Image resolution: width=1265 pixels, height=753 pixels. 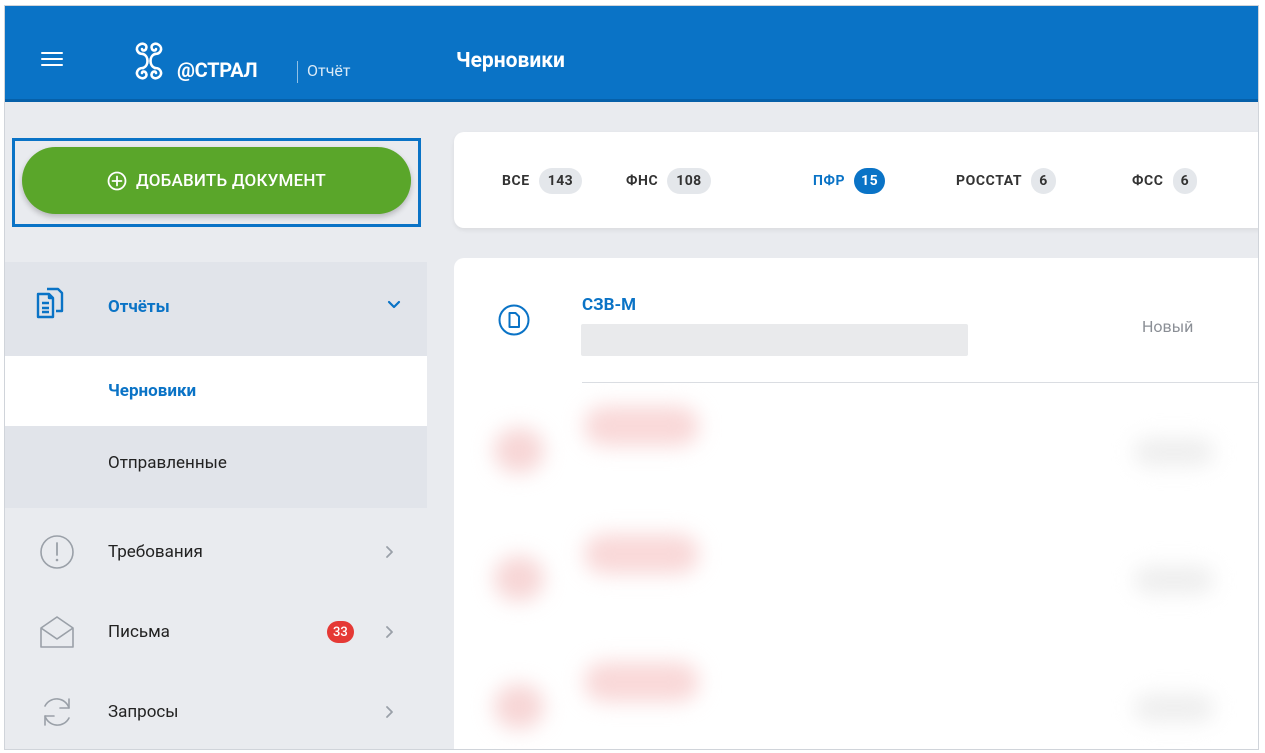 What do you see at coordinates (152, 391) in the screenshot?
I see `sidebar-item-label: Черновики` at bounding box center [152, 391].